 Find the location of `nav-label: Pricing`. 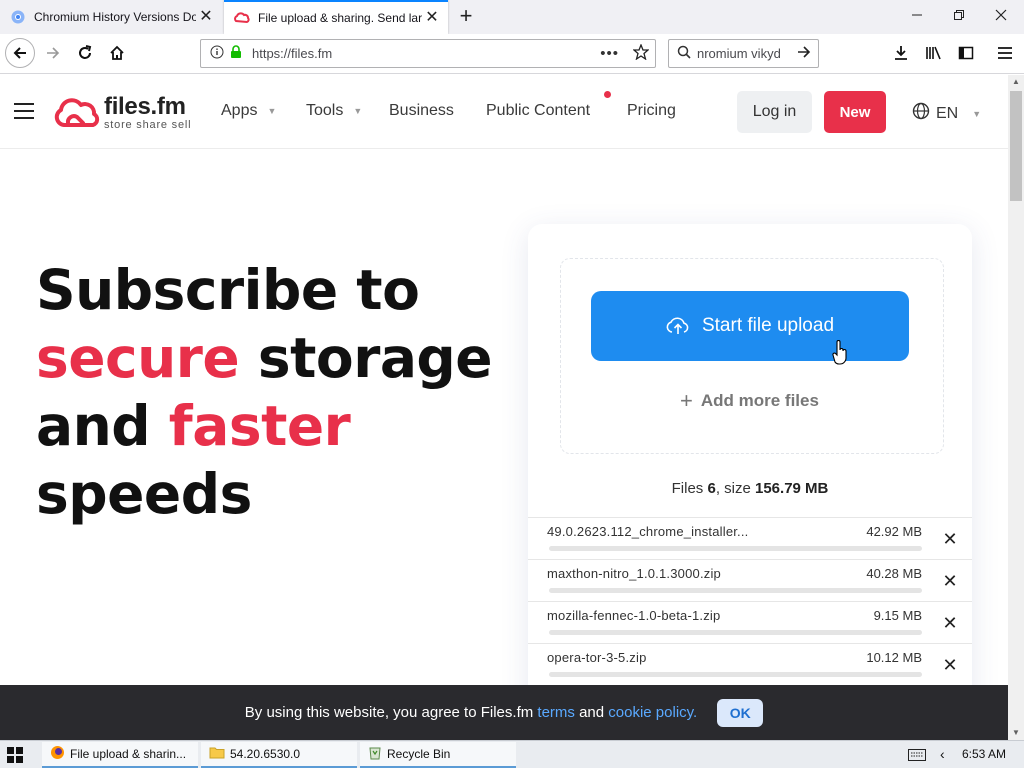

nav-label: Pricing is located at coordinates (651, 110).